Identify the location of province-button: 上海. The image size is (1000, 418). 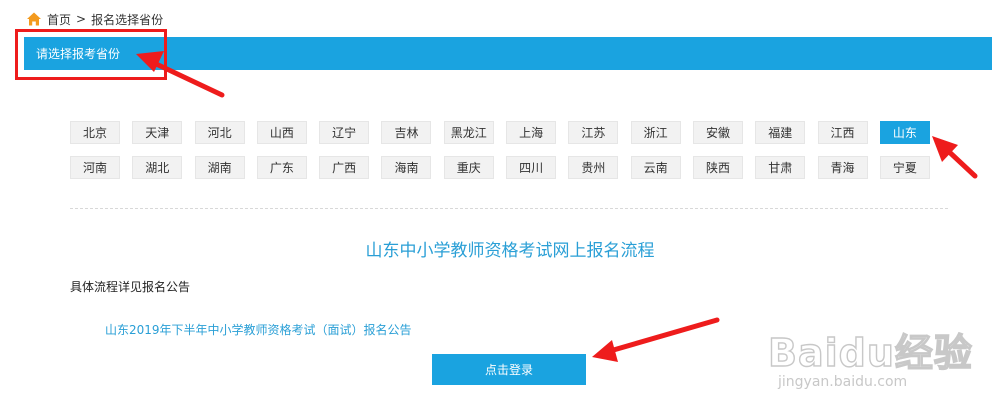
(531, 132).